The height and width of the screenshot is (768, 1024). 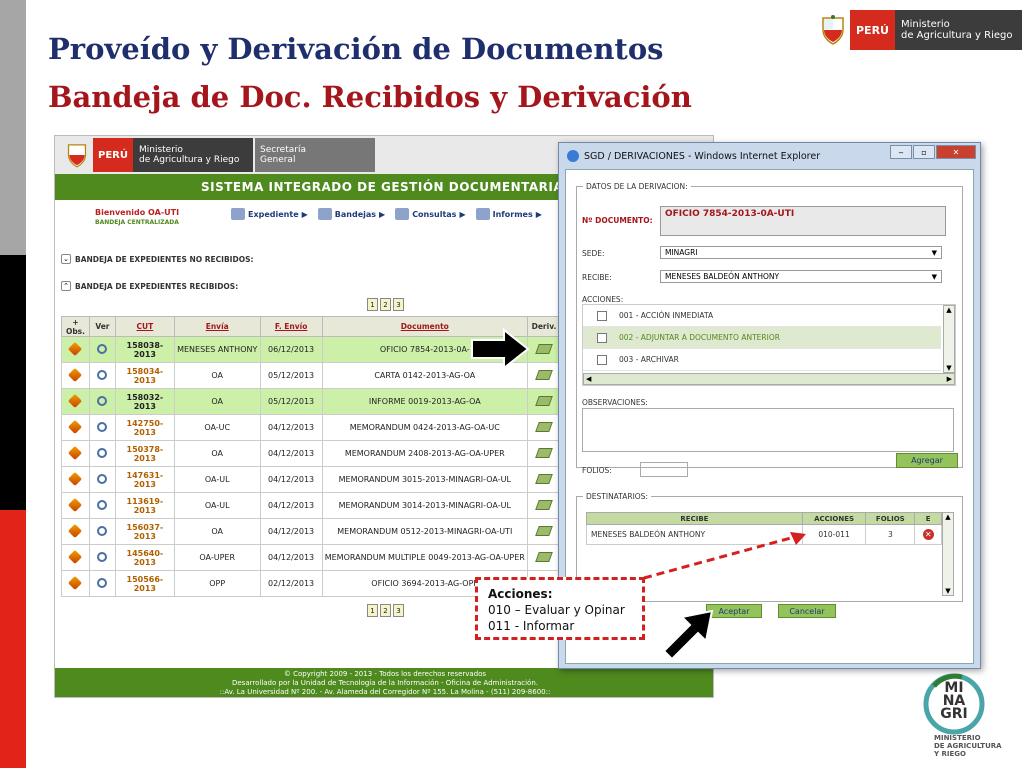 What do you see at coordinates (144, 531) in the screenshot?
I see `cut-cell: 156037-2013` at bounding box center [144, 531].